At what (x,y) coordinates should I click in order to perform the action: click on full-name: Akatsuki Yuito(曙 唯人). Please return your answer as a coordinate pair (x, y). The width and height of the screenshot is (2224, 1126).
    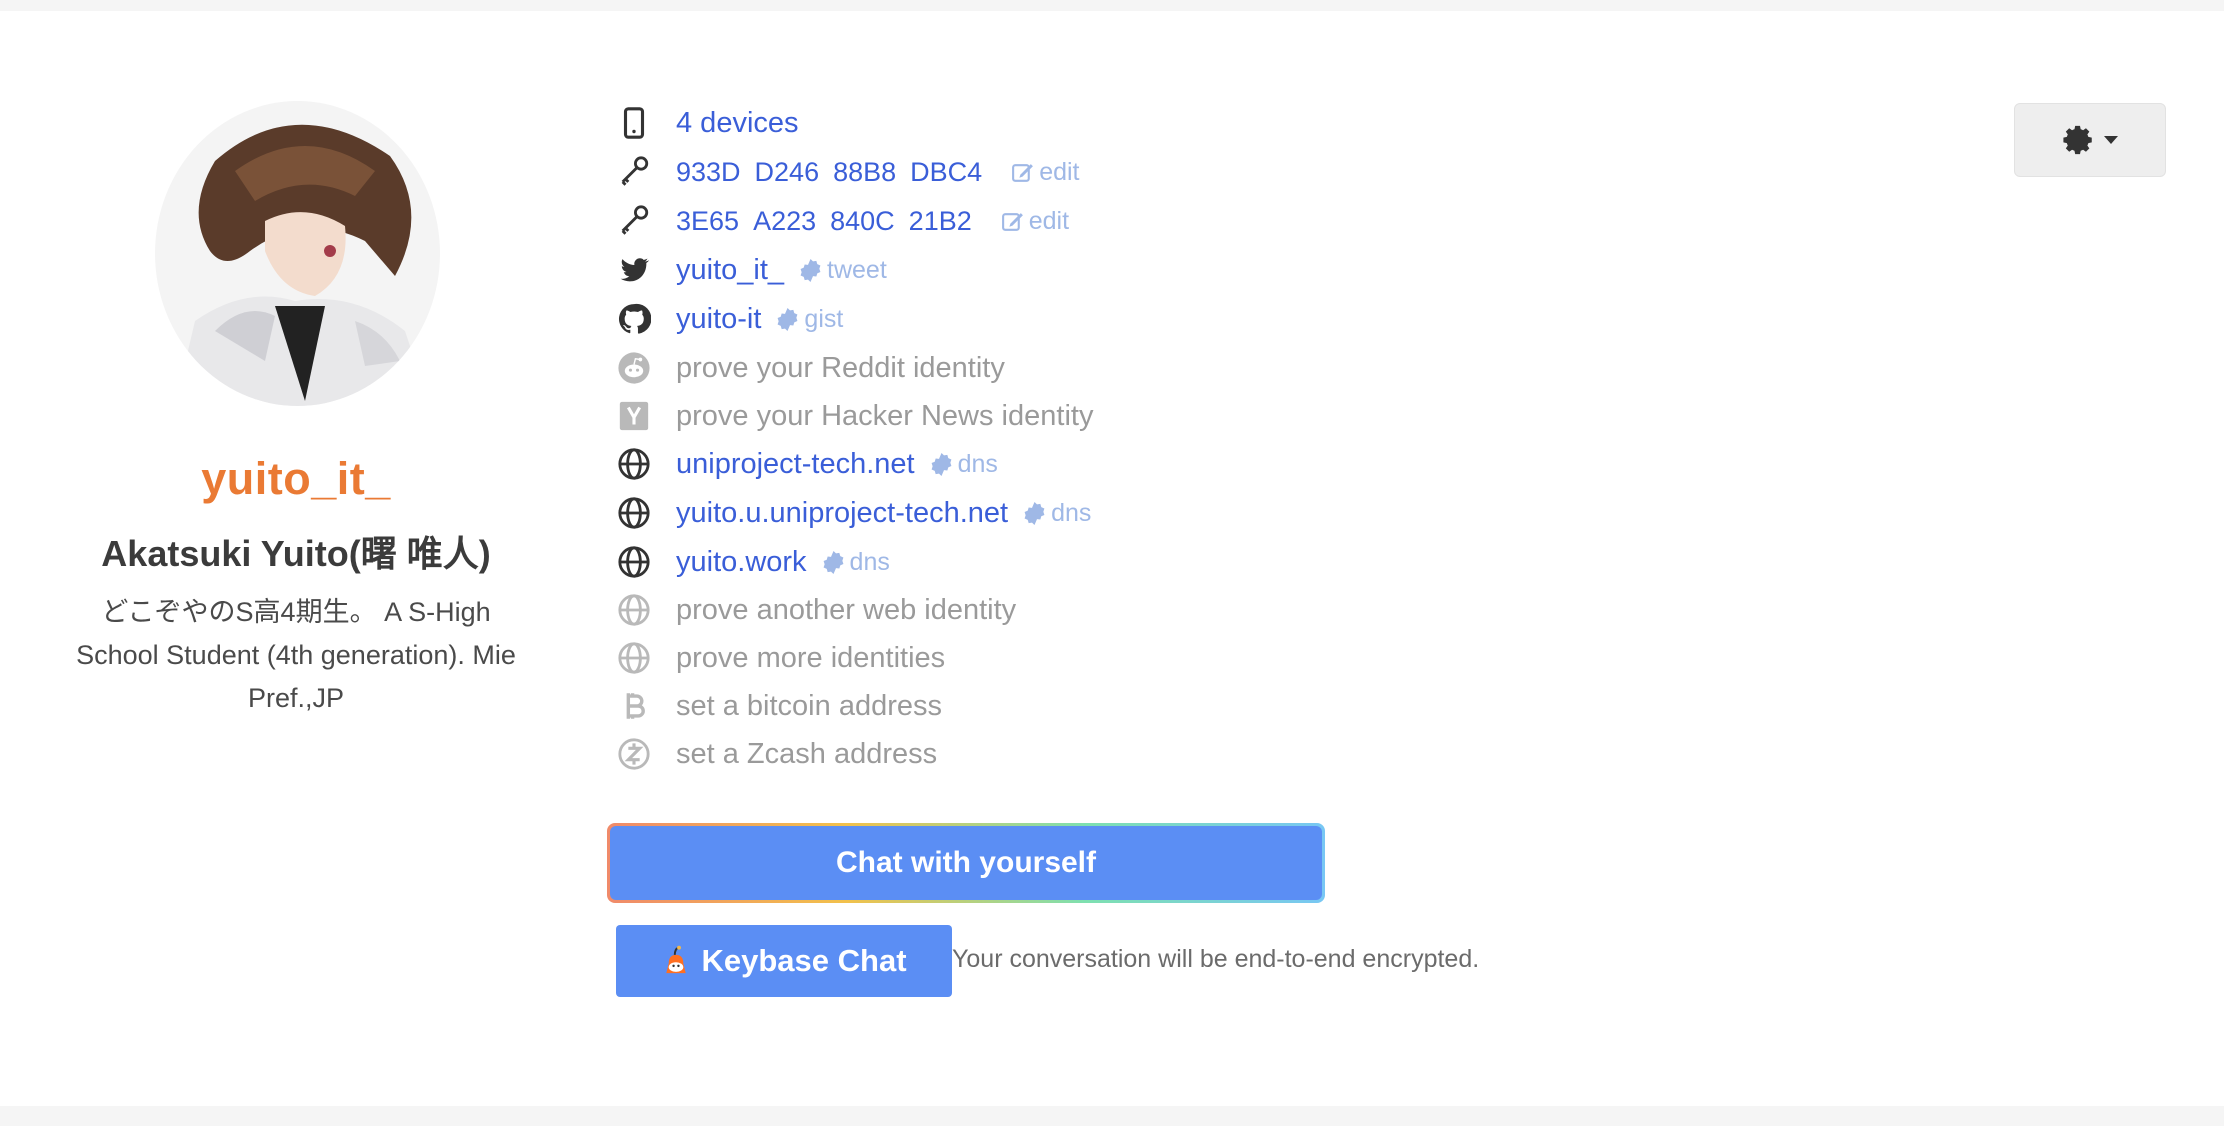
    Looking at the image, I should click on (296, 553).